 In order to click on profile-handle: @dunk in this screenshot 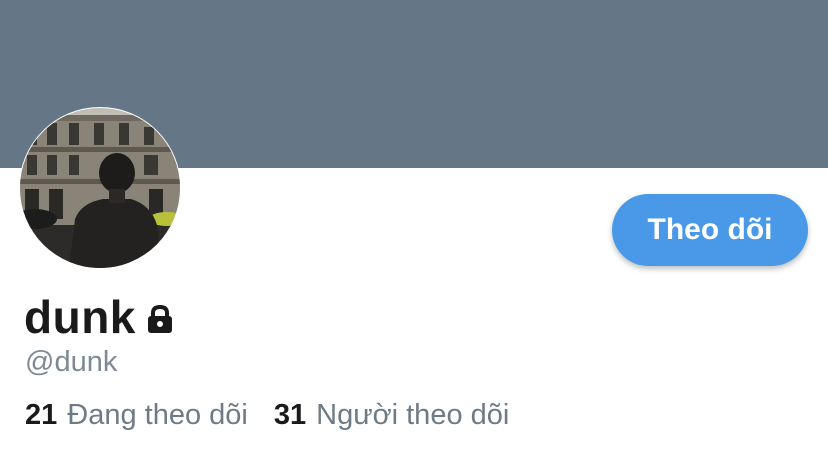, I will do `click(71, 362)`.